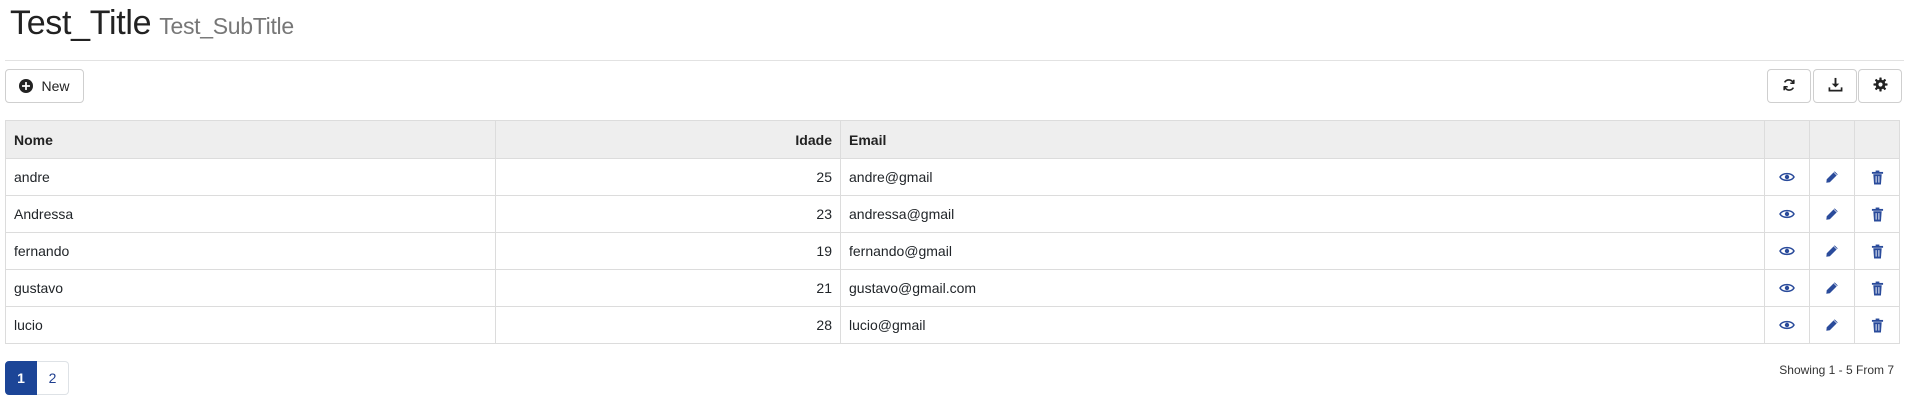 The height and width of the screenshot is (413, 1909). I want to click on new-button-label: New, so click(55, 86).